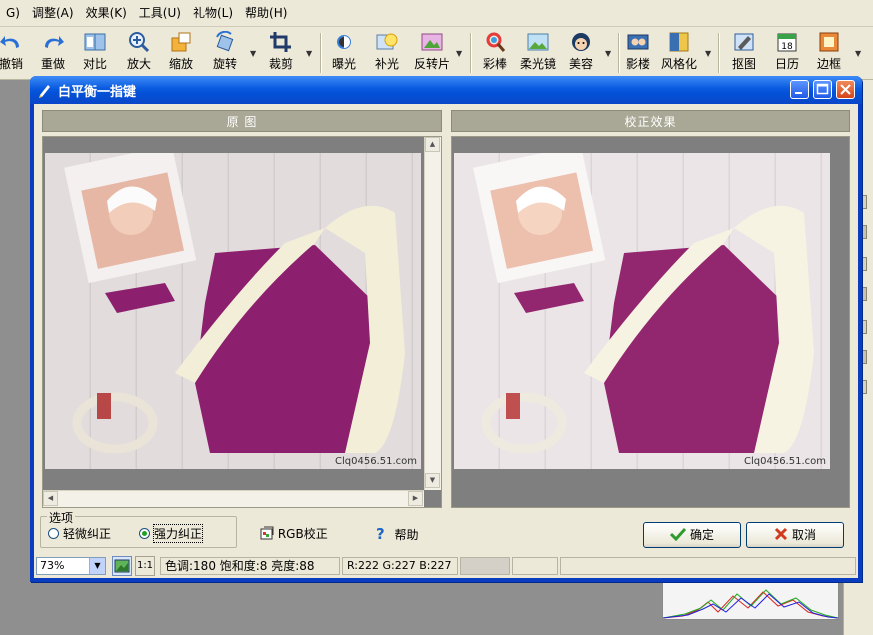 The image size is (873, 635). What do you see at coordinates (97, 566) in the screenshot?
I see `chevron-down-icon: ▼` at bounding box center [97, 566].